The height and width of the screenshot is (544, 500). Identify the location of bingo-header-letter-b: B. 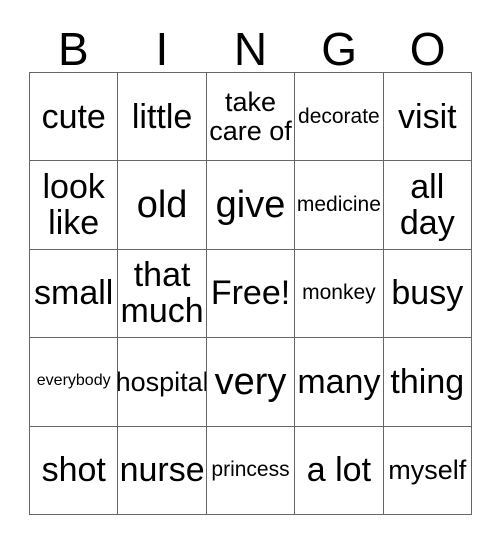
(73, 49).